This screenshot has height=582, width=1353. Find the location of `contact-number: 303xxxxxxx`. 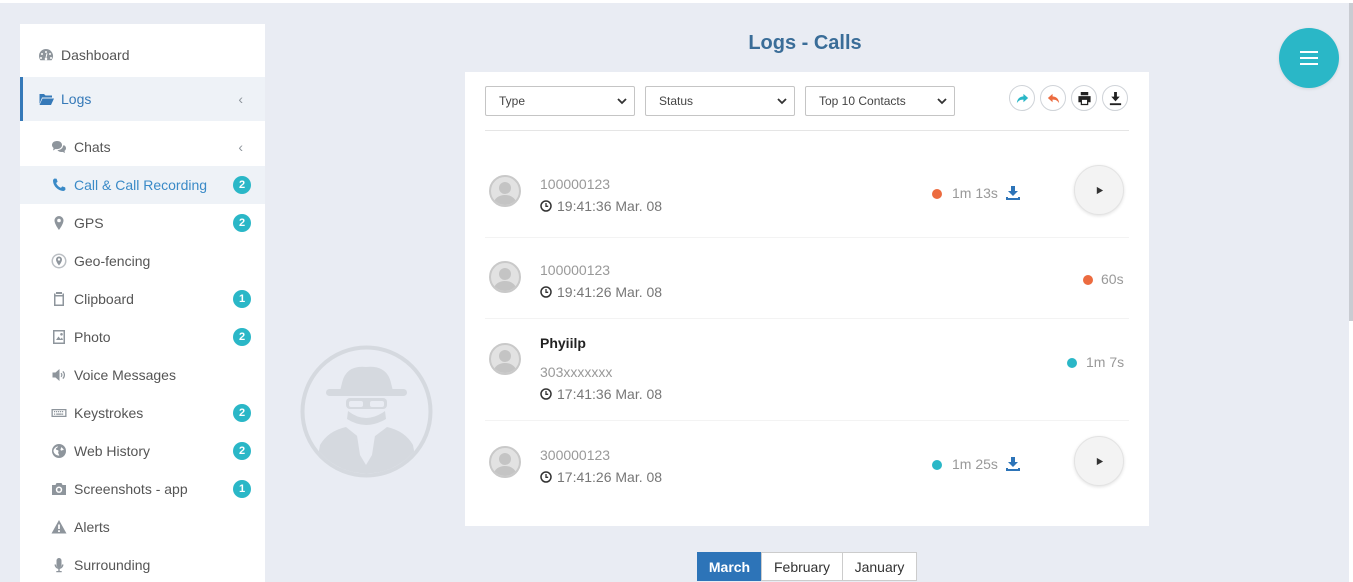

contact-number: 303xxxxxxx is located at coordinates (576, 372).